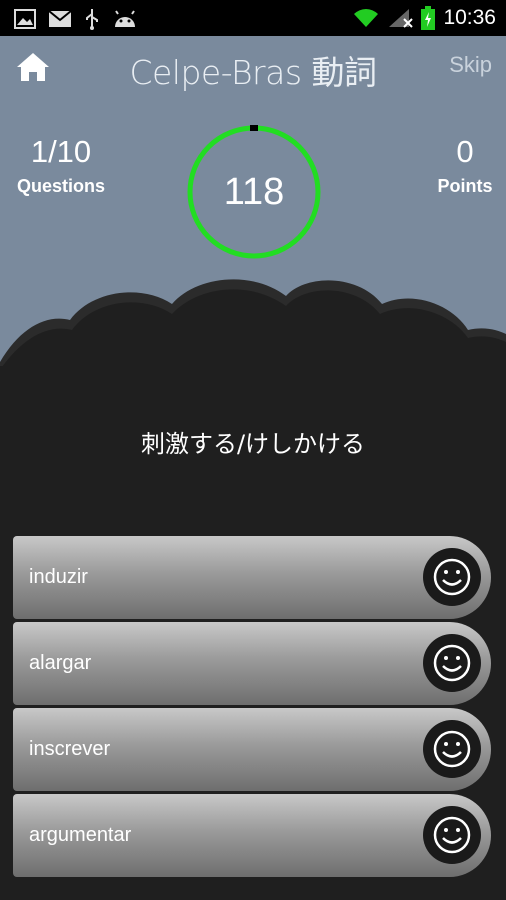  I want to click on battery-icon, so click(428, 18).